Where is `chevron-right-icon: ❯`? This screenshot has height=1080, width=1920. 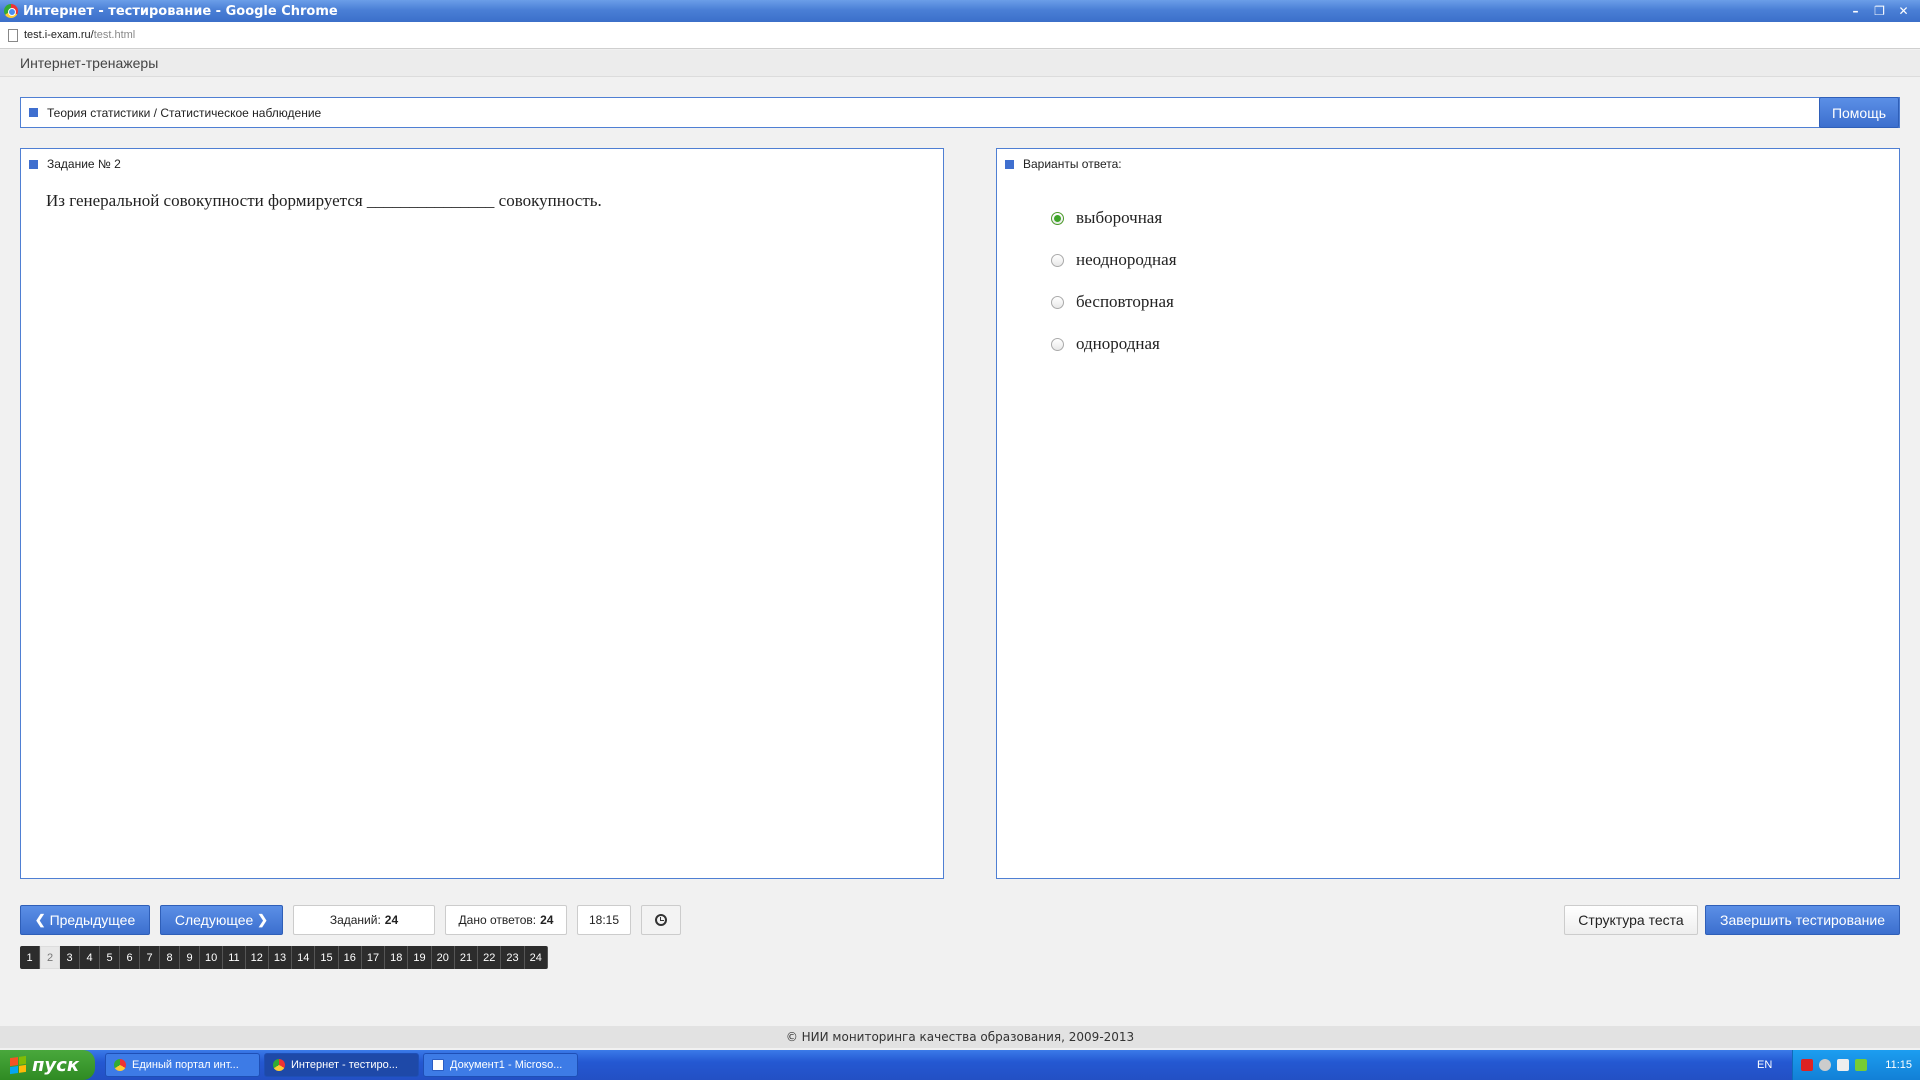
chevron-right-icon: ❯ is located at coordinates (263, 919).